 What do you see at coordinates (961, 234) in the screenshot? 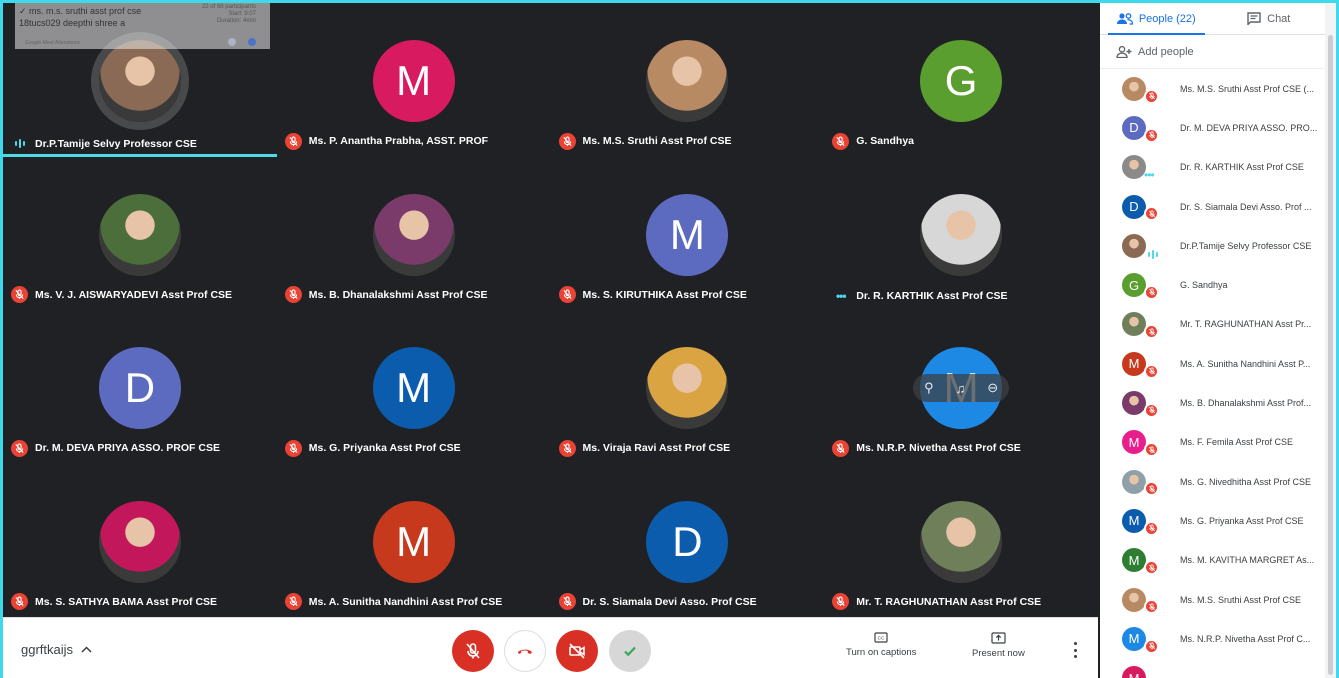
I see `participant-tile: ••• Dr. R. KARTHIK Asst Prof CSE` at bounding box center [961, 234].